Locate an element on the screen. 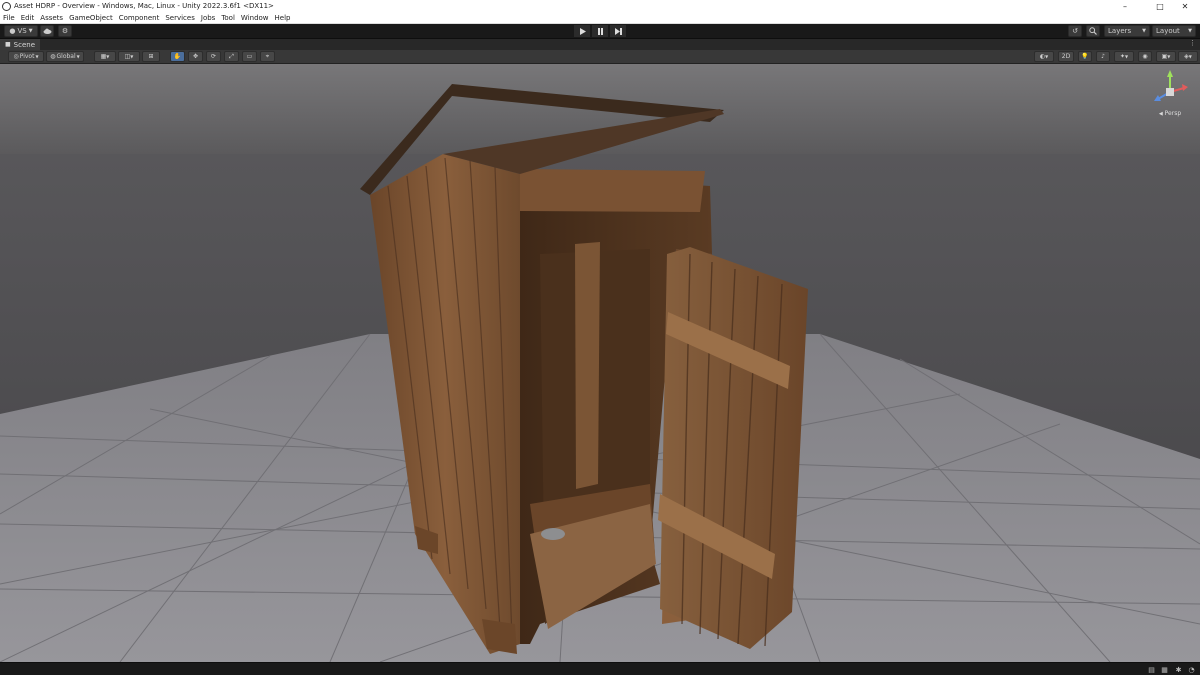 This screenshot has width=1200, height=675. audio-icon: ♪ is located at coordinates (1103, 56).